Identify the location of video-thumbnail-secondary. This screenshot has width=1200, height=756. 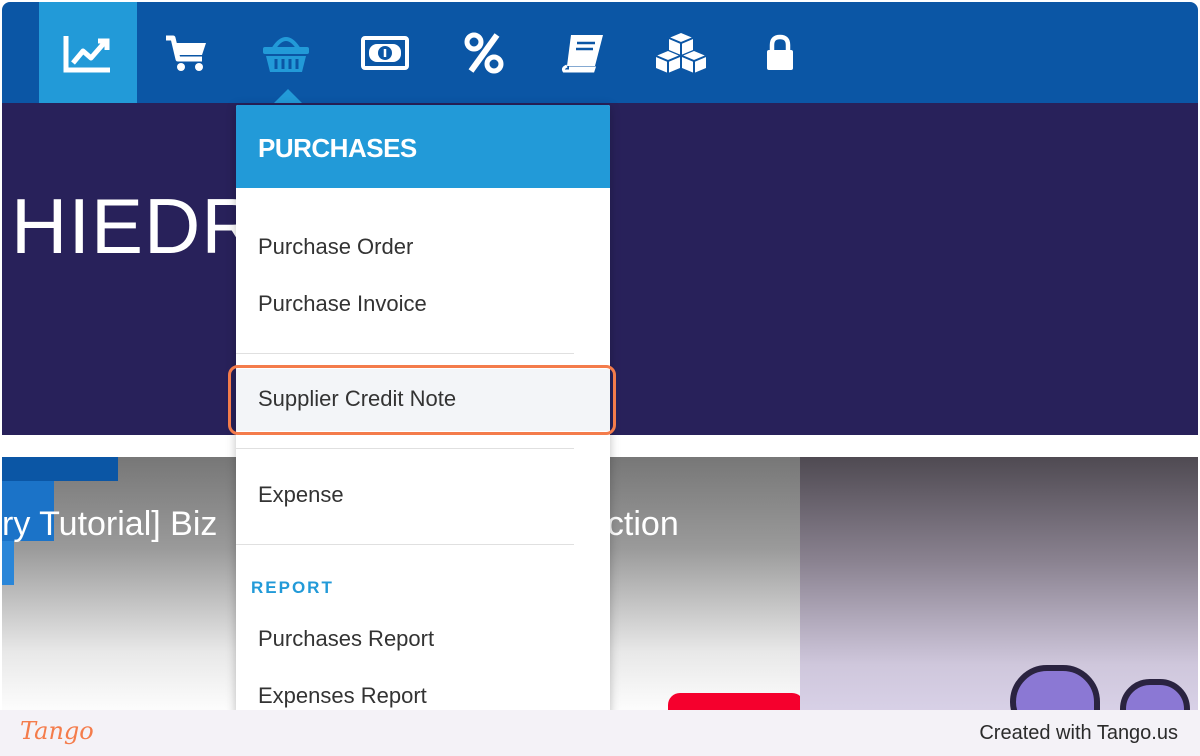
(999, 583).